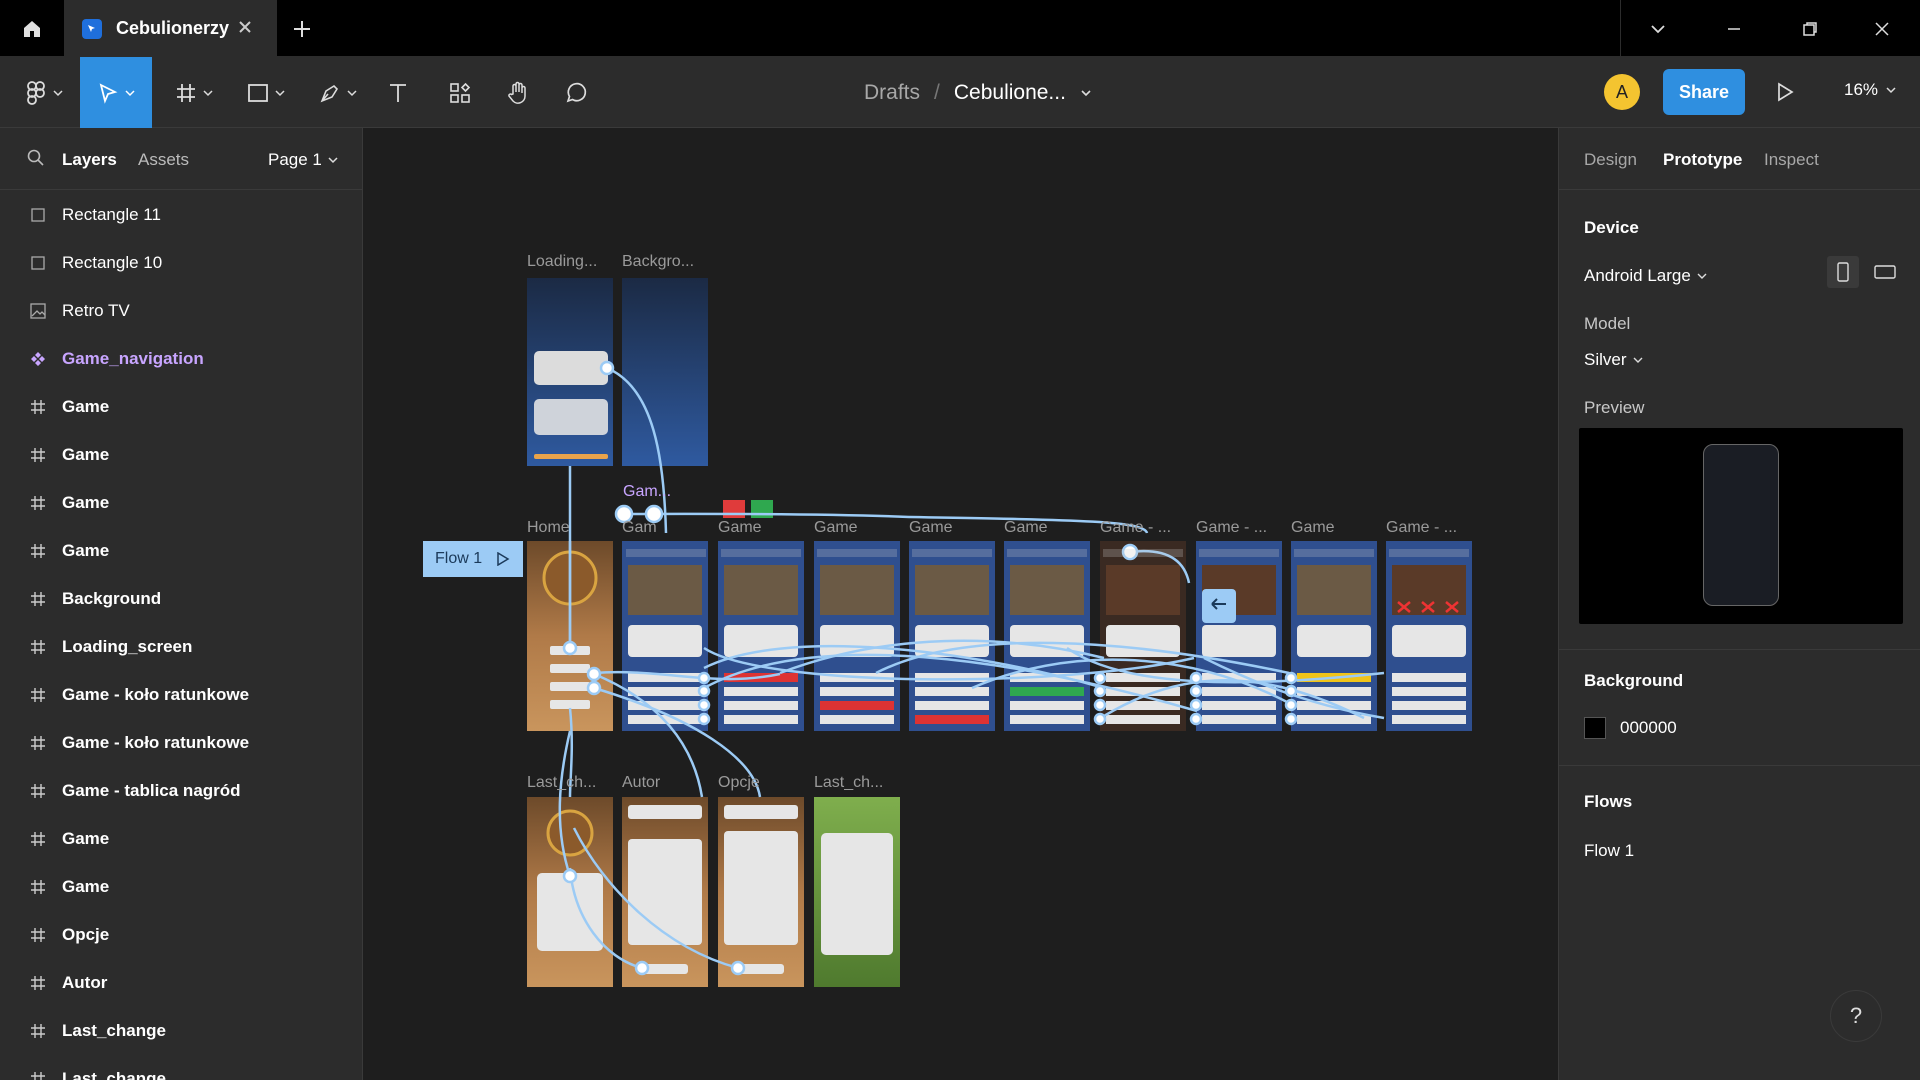 The height and width of the screenshot is (1080, 1920). What do you see at coordinates (892, 93) in the screenshot?
I see `breadcrumb-drafts: Drafts` at bounding box center [892, 93].